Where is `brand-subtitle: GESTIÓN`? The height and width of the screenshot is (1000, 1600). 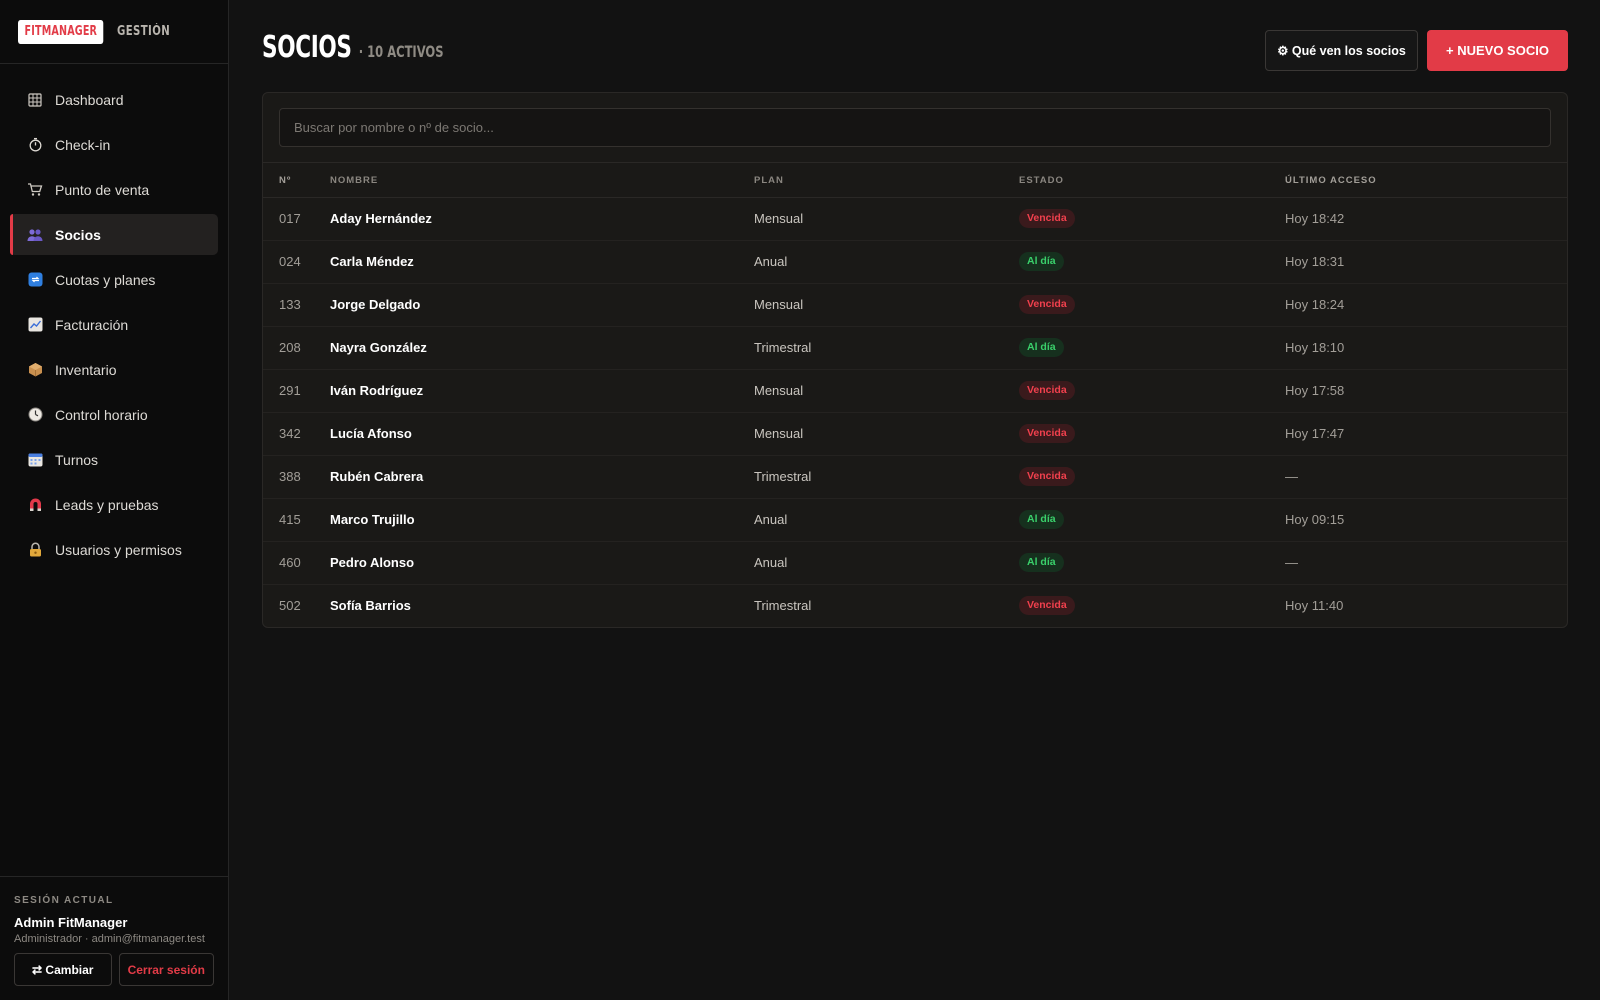
brand-subtitle: GESTIÓN is located at coordinates (144, 31).